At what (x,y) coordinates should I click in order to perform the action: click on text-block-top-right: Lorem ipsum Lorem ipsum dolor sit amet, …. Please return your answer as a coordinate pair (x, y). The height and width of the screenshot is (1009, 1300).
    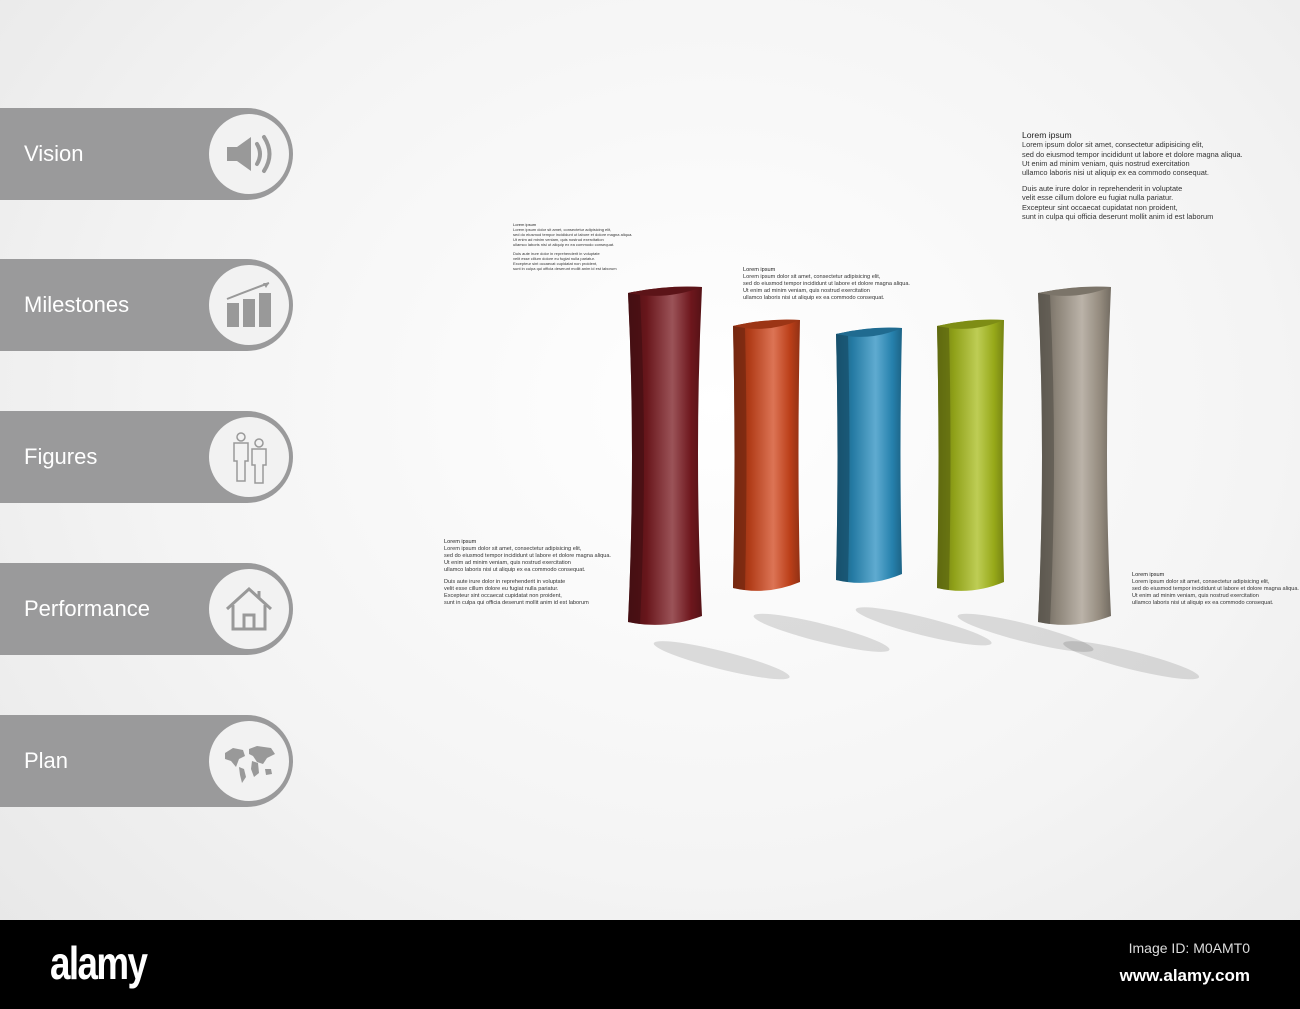
    Looking at the image, I should click on (1132, 175).